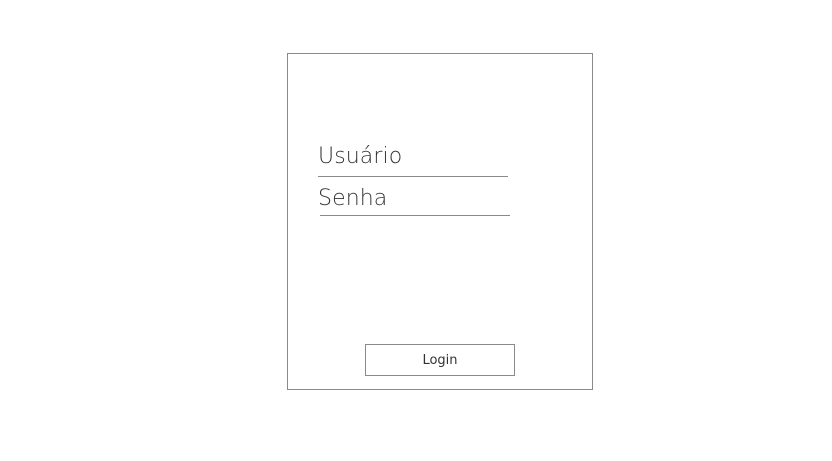 Image resolution: width=832 pixels, height=461 pixels. What do you see at coordinates (440, 360) in the screenshot?
I see `login-button: Login` at bounding box center [440, 360].